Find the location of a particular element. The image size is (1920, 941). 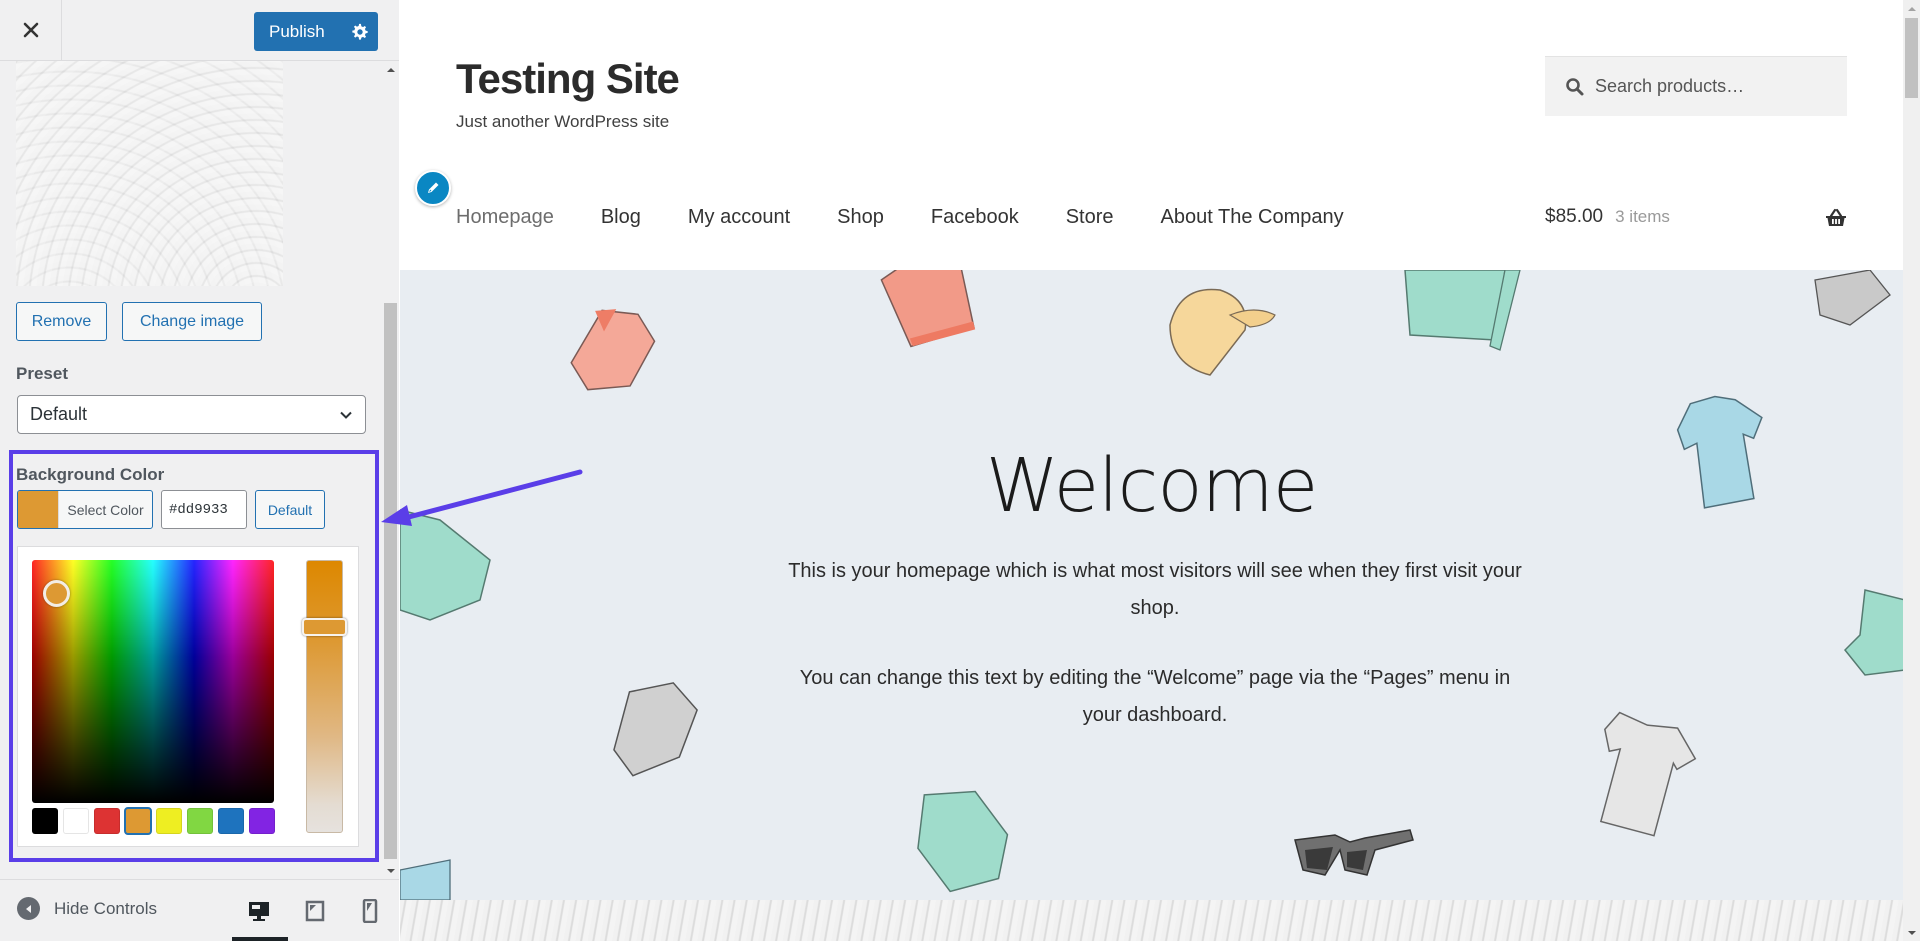

hoodie-pink-illustration is located at coordinates (613, 350).